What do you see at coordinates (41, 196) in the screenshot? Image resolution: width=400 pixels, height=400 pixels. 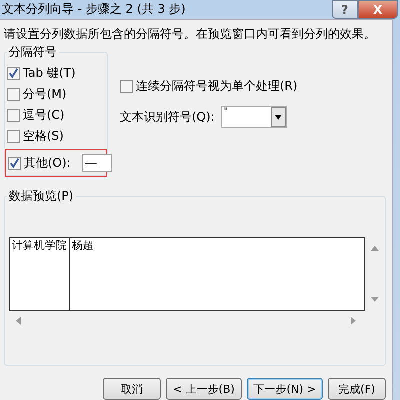 I see `group-title: 数据预览(P)` at bounding box center [41, 196].